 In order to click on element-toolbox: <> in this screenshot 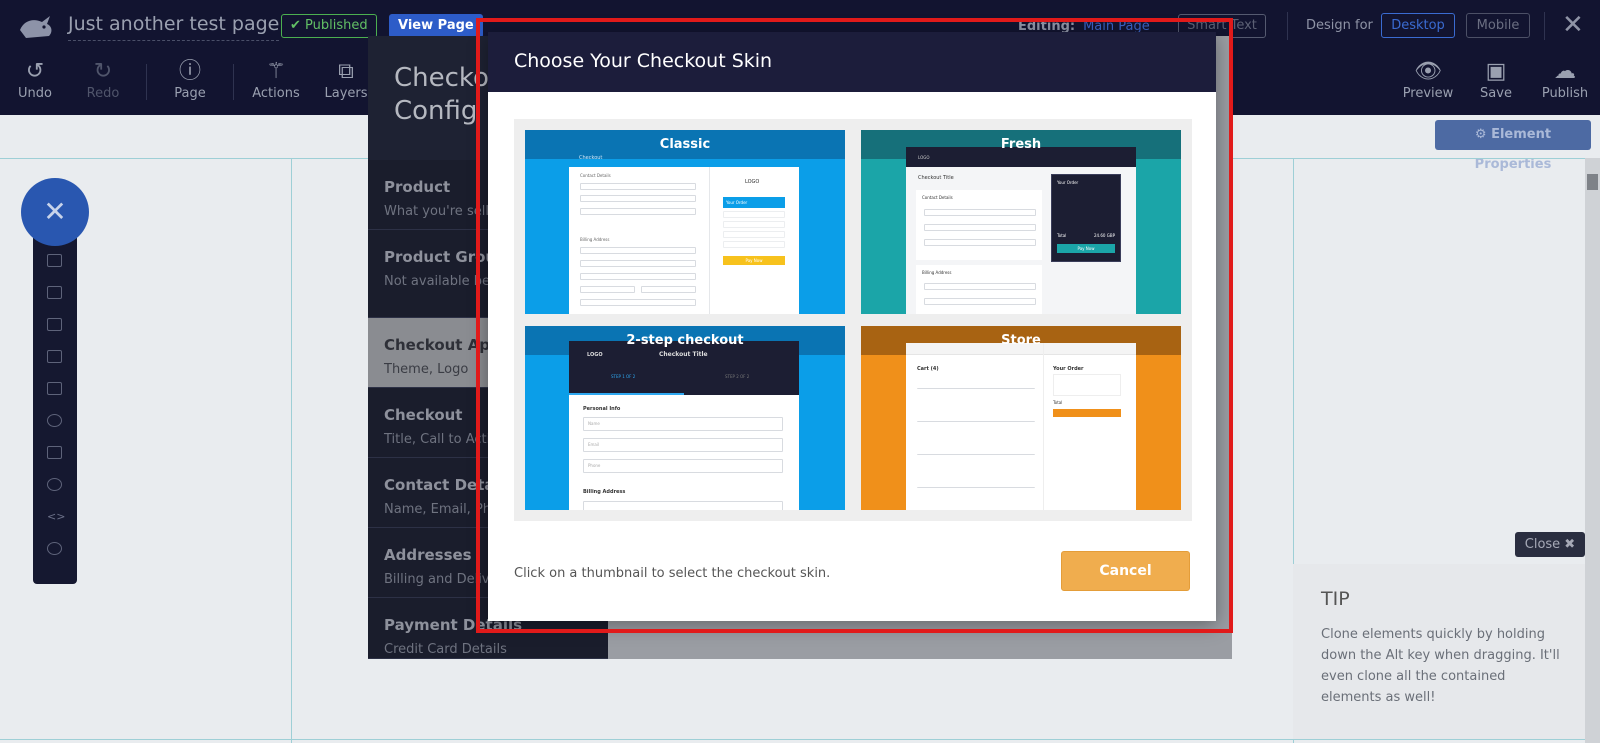, I will do `click(55, 408)`.